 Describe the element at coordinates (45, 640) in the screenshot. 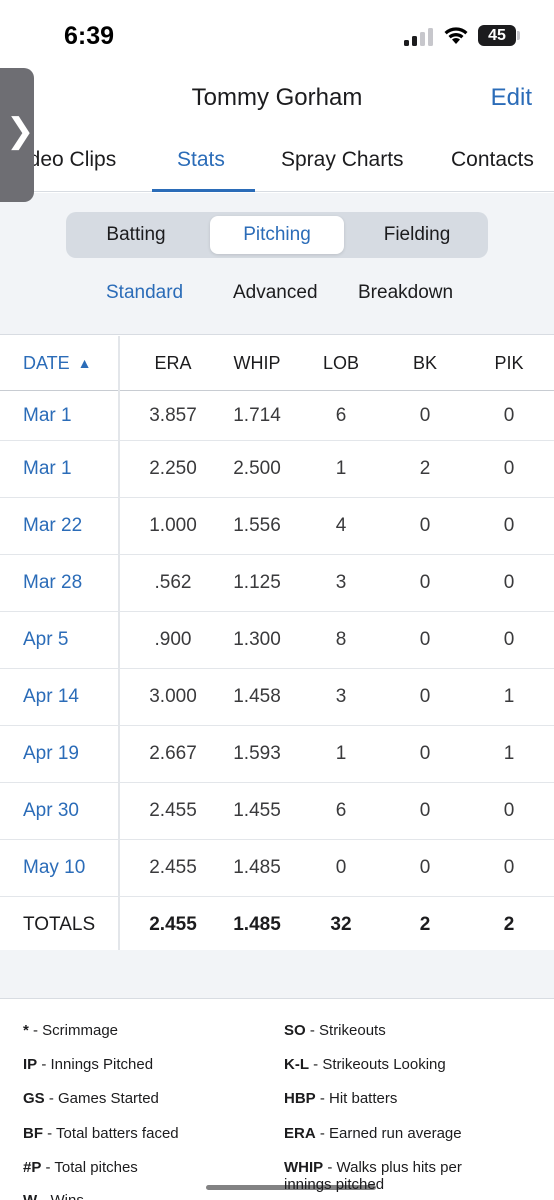

I see `game-date-link: Apr 5` at that location.